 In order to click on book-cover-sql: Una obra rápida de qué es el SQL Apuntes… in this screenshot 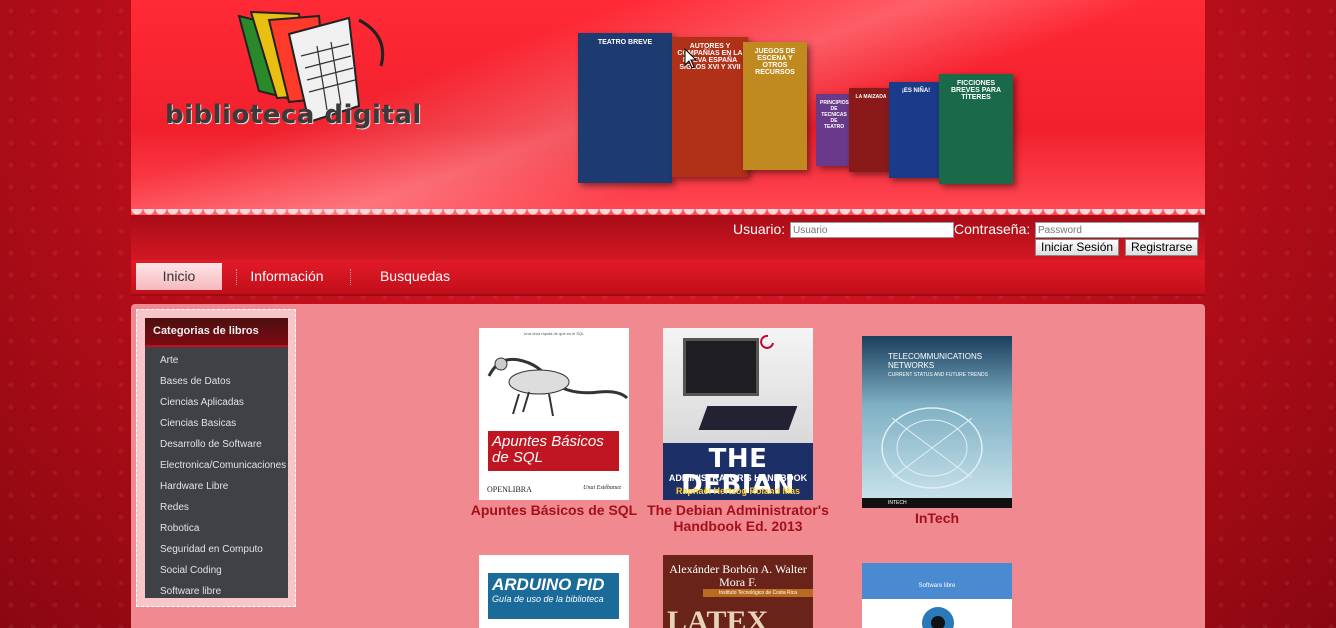, I will do `click(554, 414)`.